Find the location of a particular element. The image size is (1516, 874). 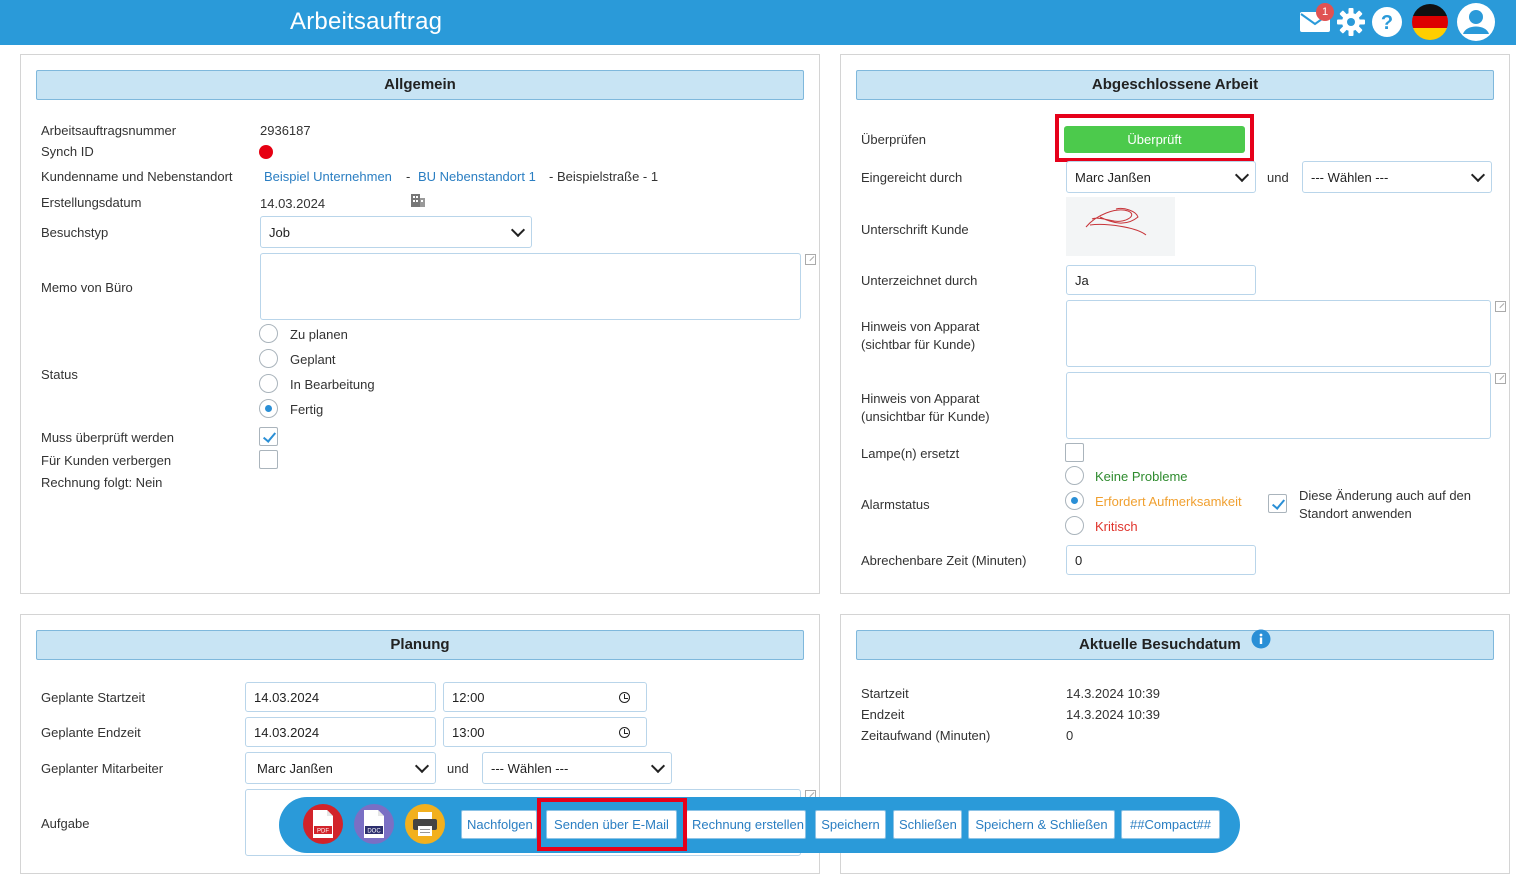

must-review-checkbox is located at coordinates (268, 436).